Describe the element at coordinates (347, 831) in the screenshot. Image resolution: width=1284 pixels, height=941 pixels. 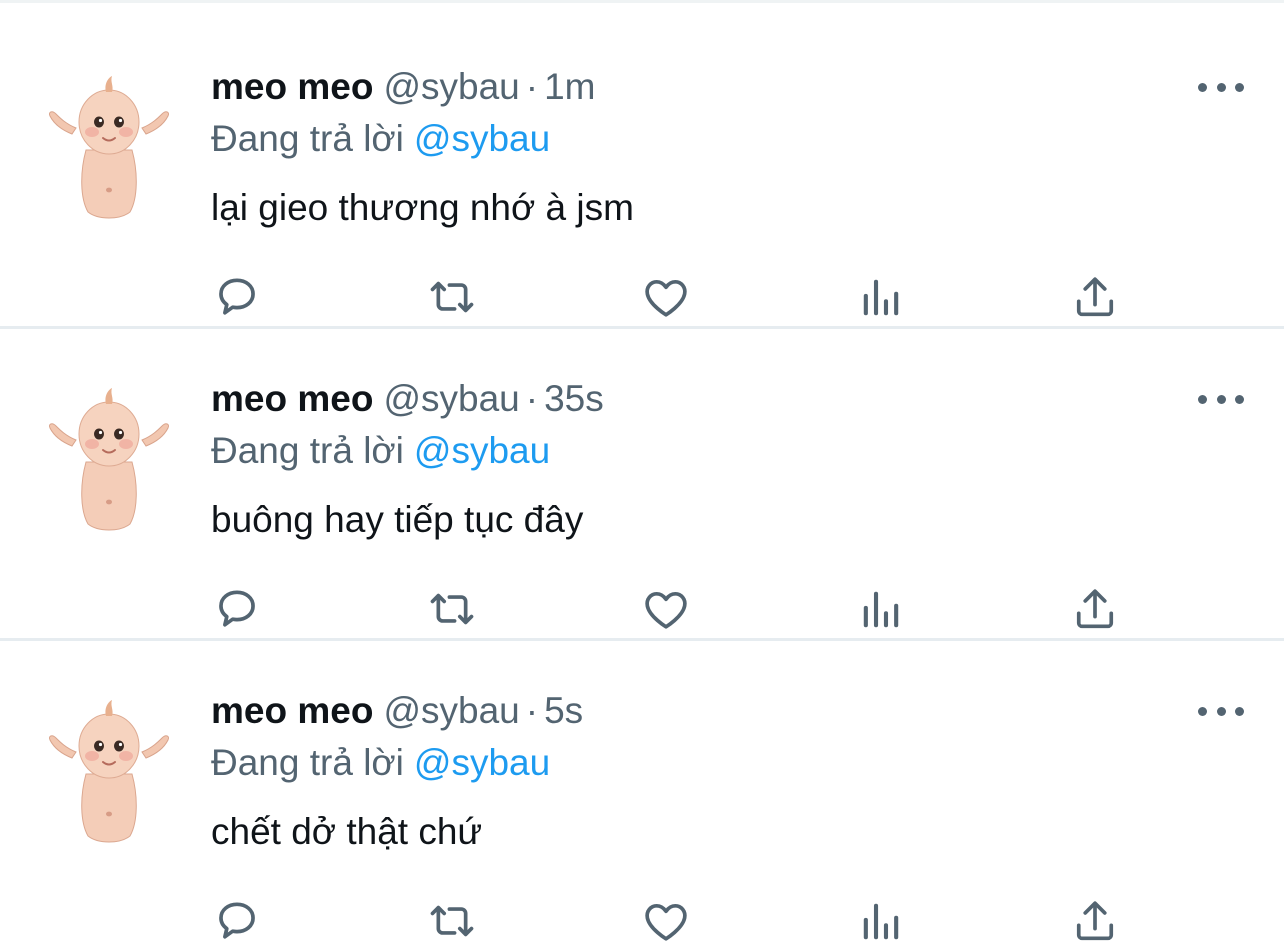
I see `tweet-text: chết dở thật chứ` at that location.